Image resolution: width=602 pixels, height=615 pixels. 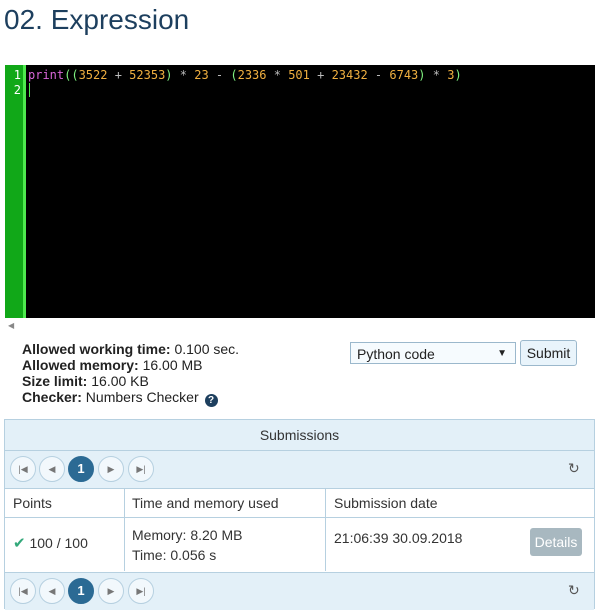 I want to click on page-title: 02. Expression, so click(x=97, y=19).